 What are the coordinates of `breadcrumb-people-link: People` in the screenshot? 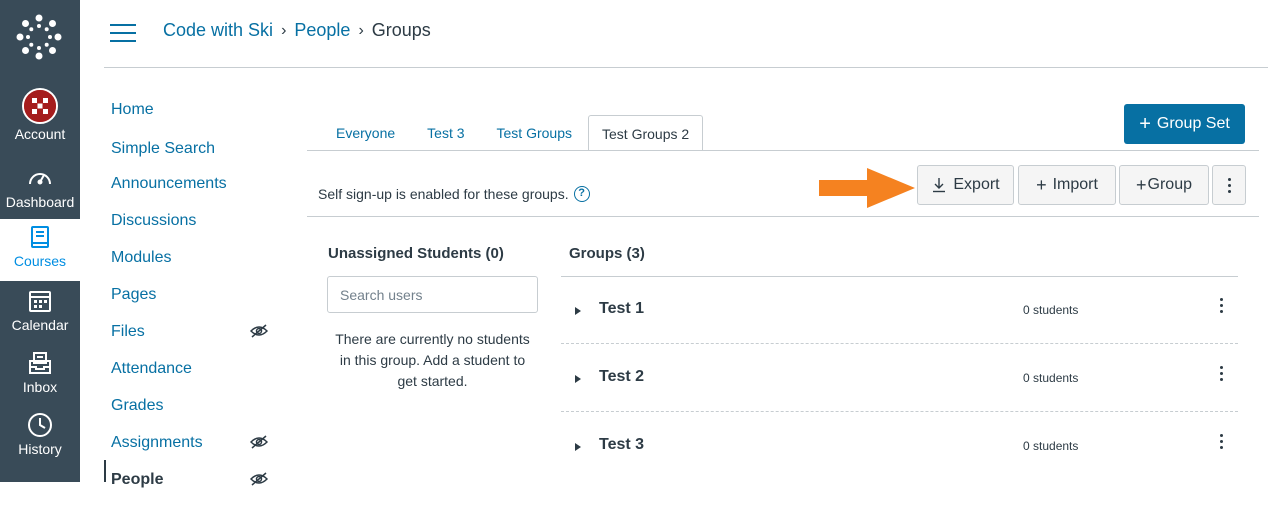 It's located at (322, 30).